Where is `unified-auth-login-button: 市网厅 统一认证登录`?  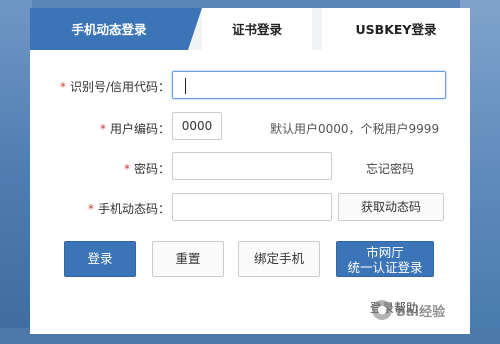
unified-auth-login-button: 市网厅 统一认证登录 is located at coordinates (385, 259).